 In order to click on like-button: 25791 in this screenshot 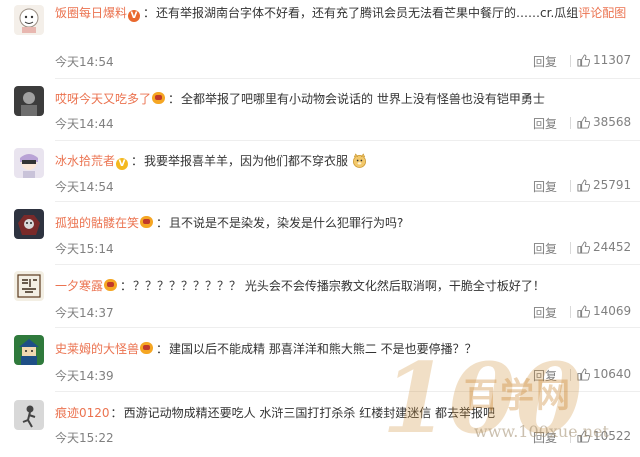, I will do `click(604, 185)`.